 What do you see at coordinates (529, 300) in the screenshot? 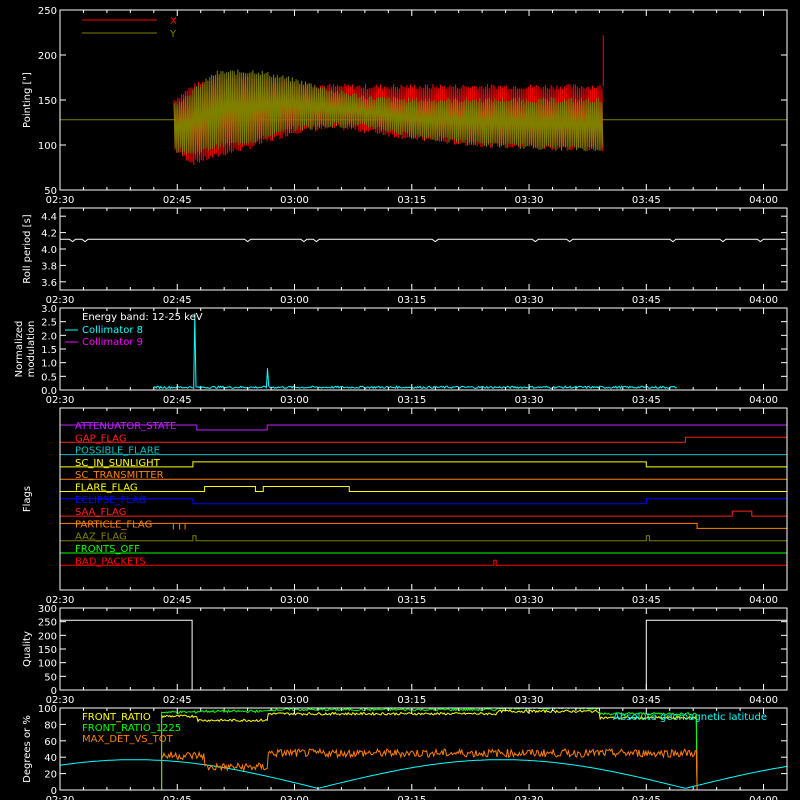
I see `roll-xtick-label: 03:30` at bounding box center [529, 300].